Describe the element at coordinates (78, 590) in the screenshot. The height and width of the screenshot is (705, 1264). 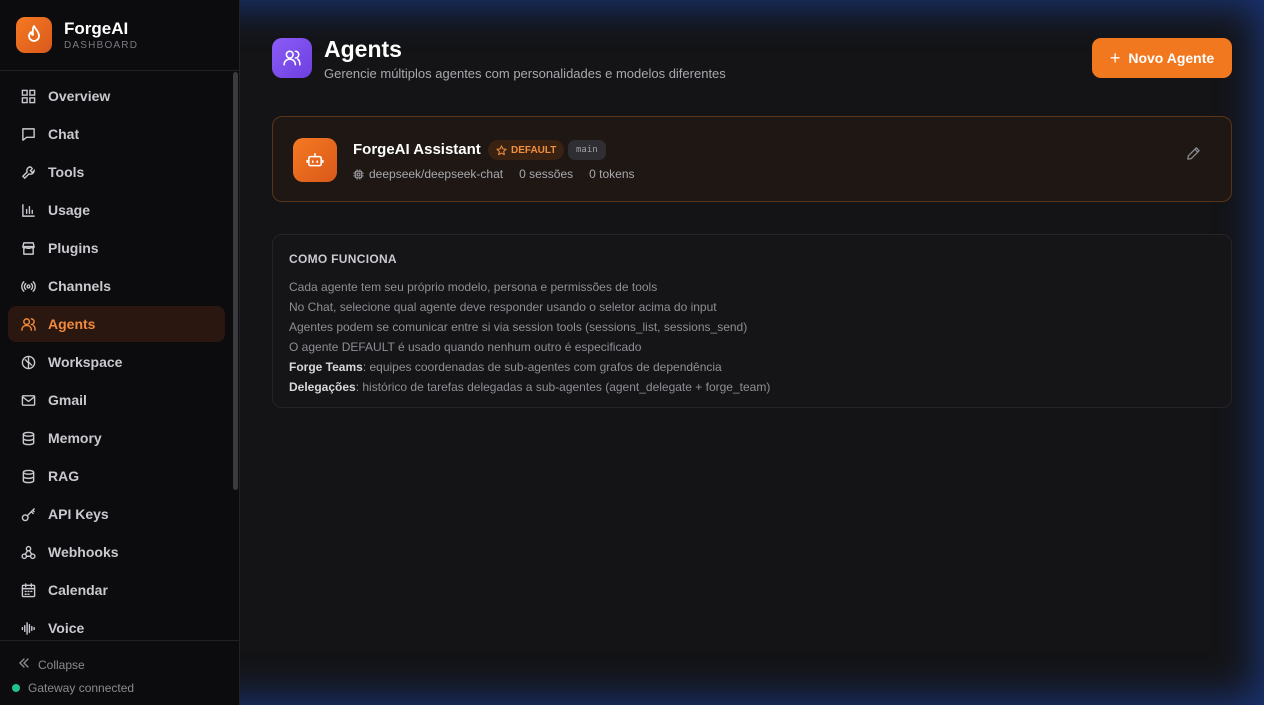
I see `sidebar-item-label: Calendar` at that location.